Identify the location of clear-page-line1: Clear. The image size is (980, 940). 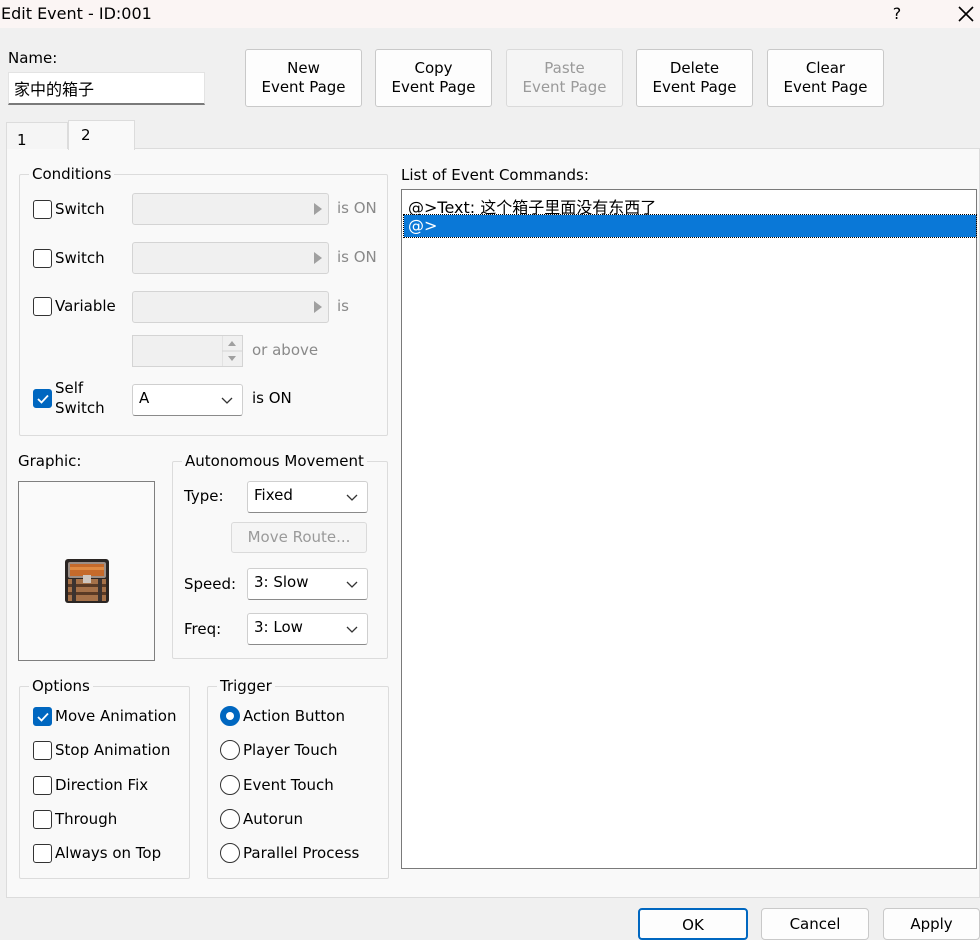
(825, 68).